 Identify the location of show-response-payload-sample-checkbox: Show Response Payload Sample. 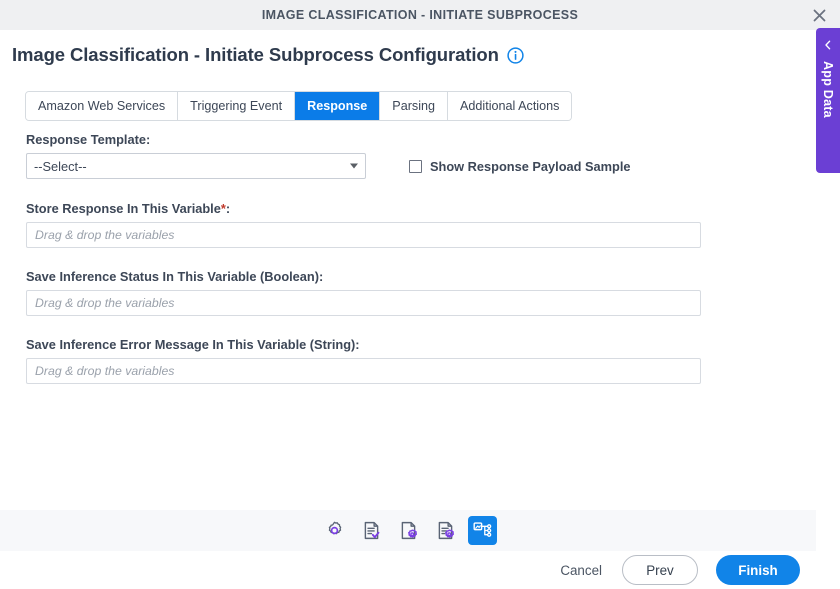
(520, 166).